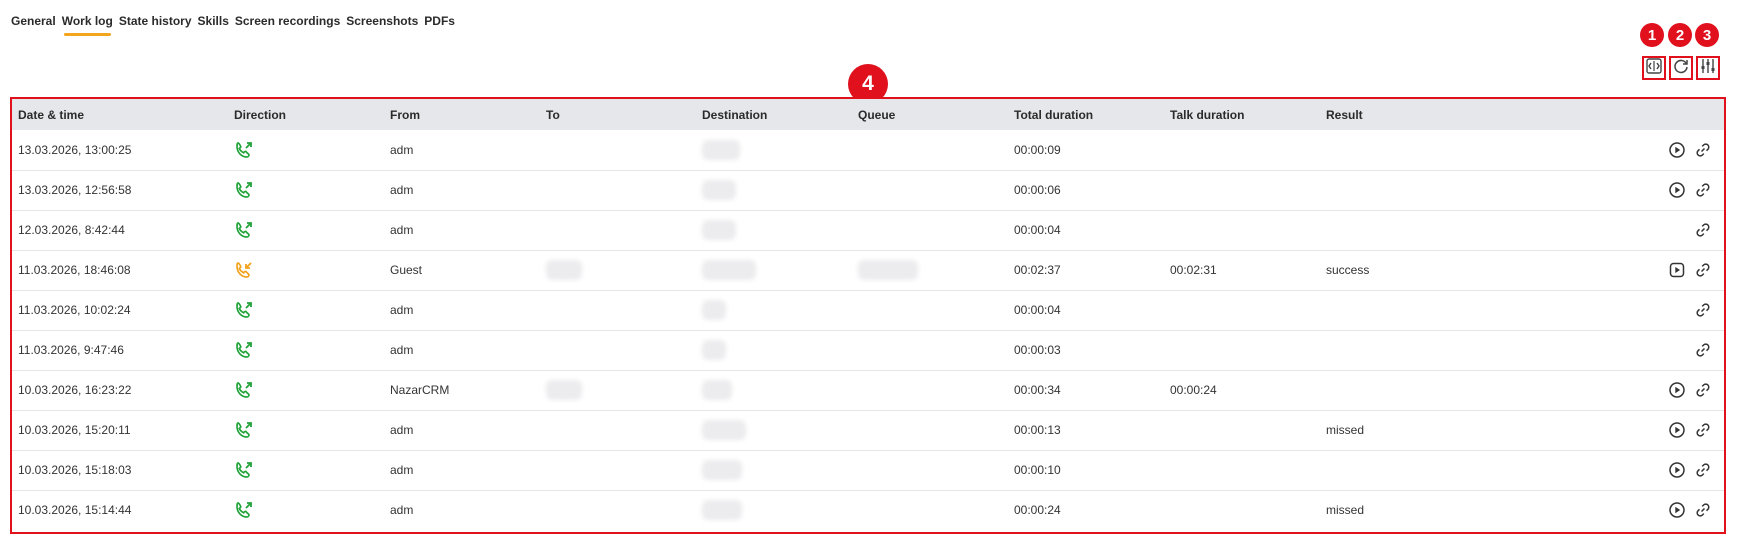  I want to click on tab-pdfs: PDFs, so click(439, 24).